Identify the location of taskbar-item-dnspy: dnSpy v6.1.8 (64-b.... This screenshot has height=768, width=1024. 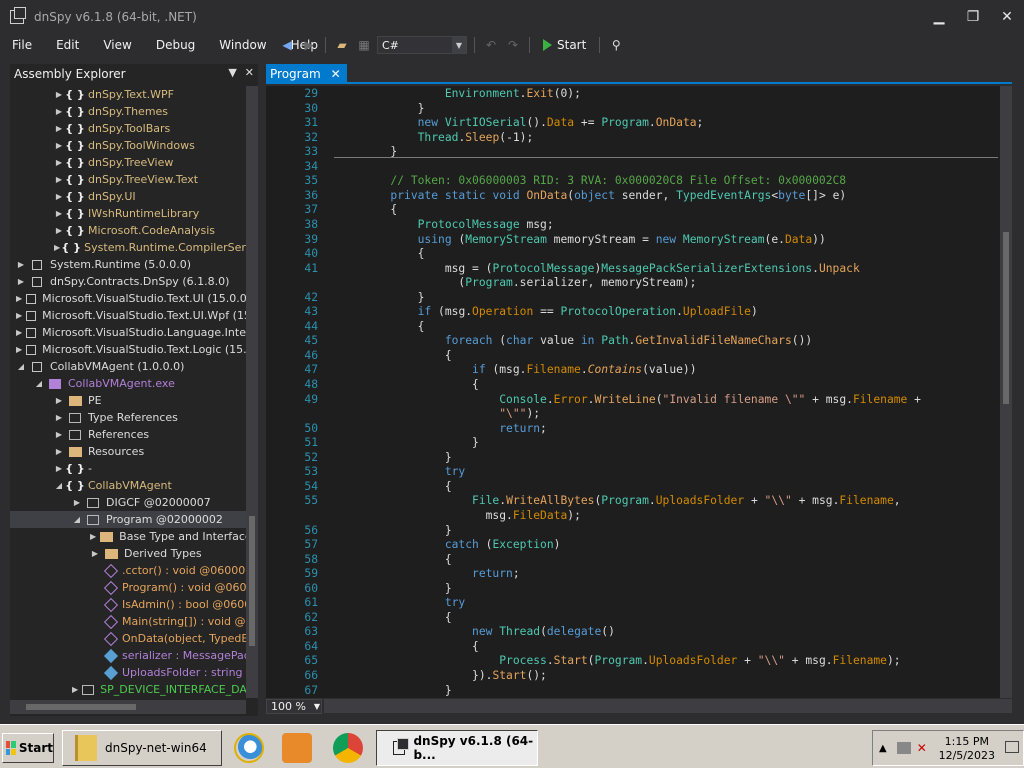
(457, 748).